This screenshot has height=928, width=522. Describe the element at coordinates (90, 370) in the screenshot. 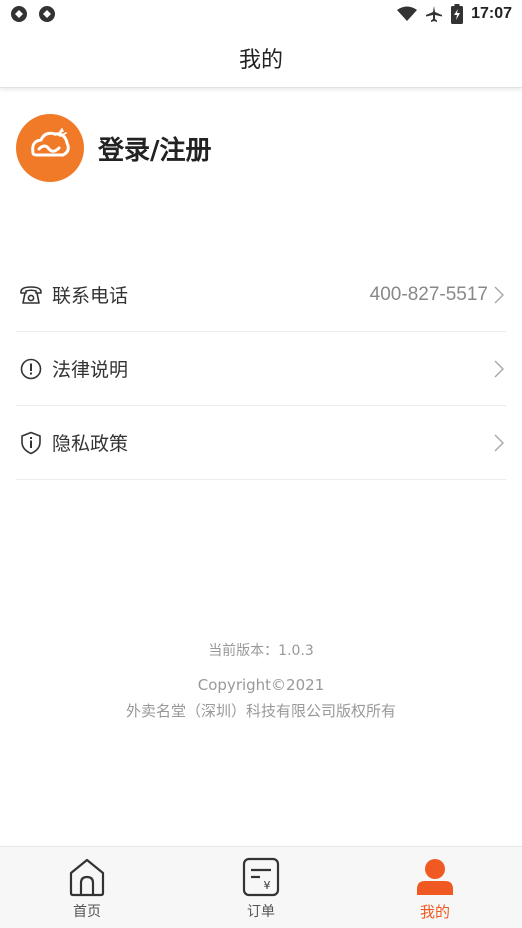

I see `menu-item-label: 法律说明` at that location.